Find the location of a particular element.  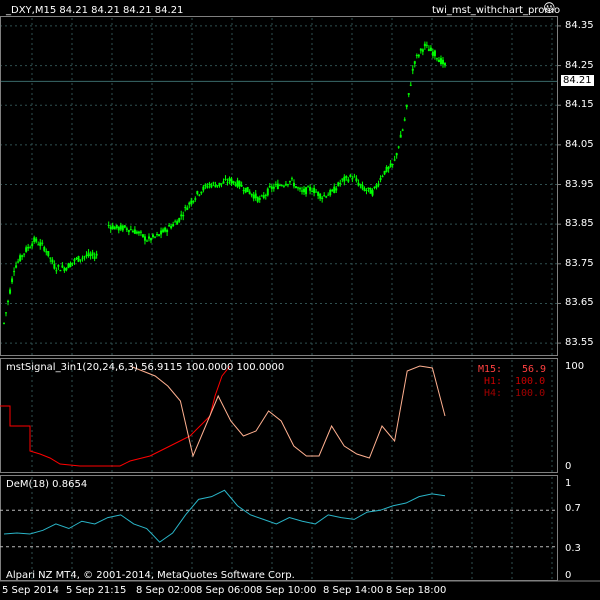

signal-lines is located at coordinates (223, 416).